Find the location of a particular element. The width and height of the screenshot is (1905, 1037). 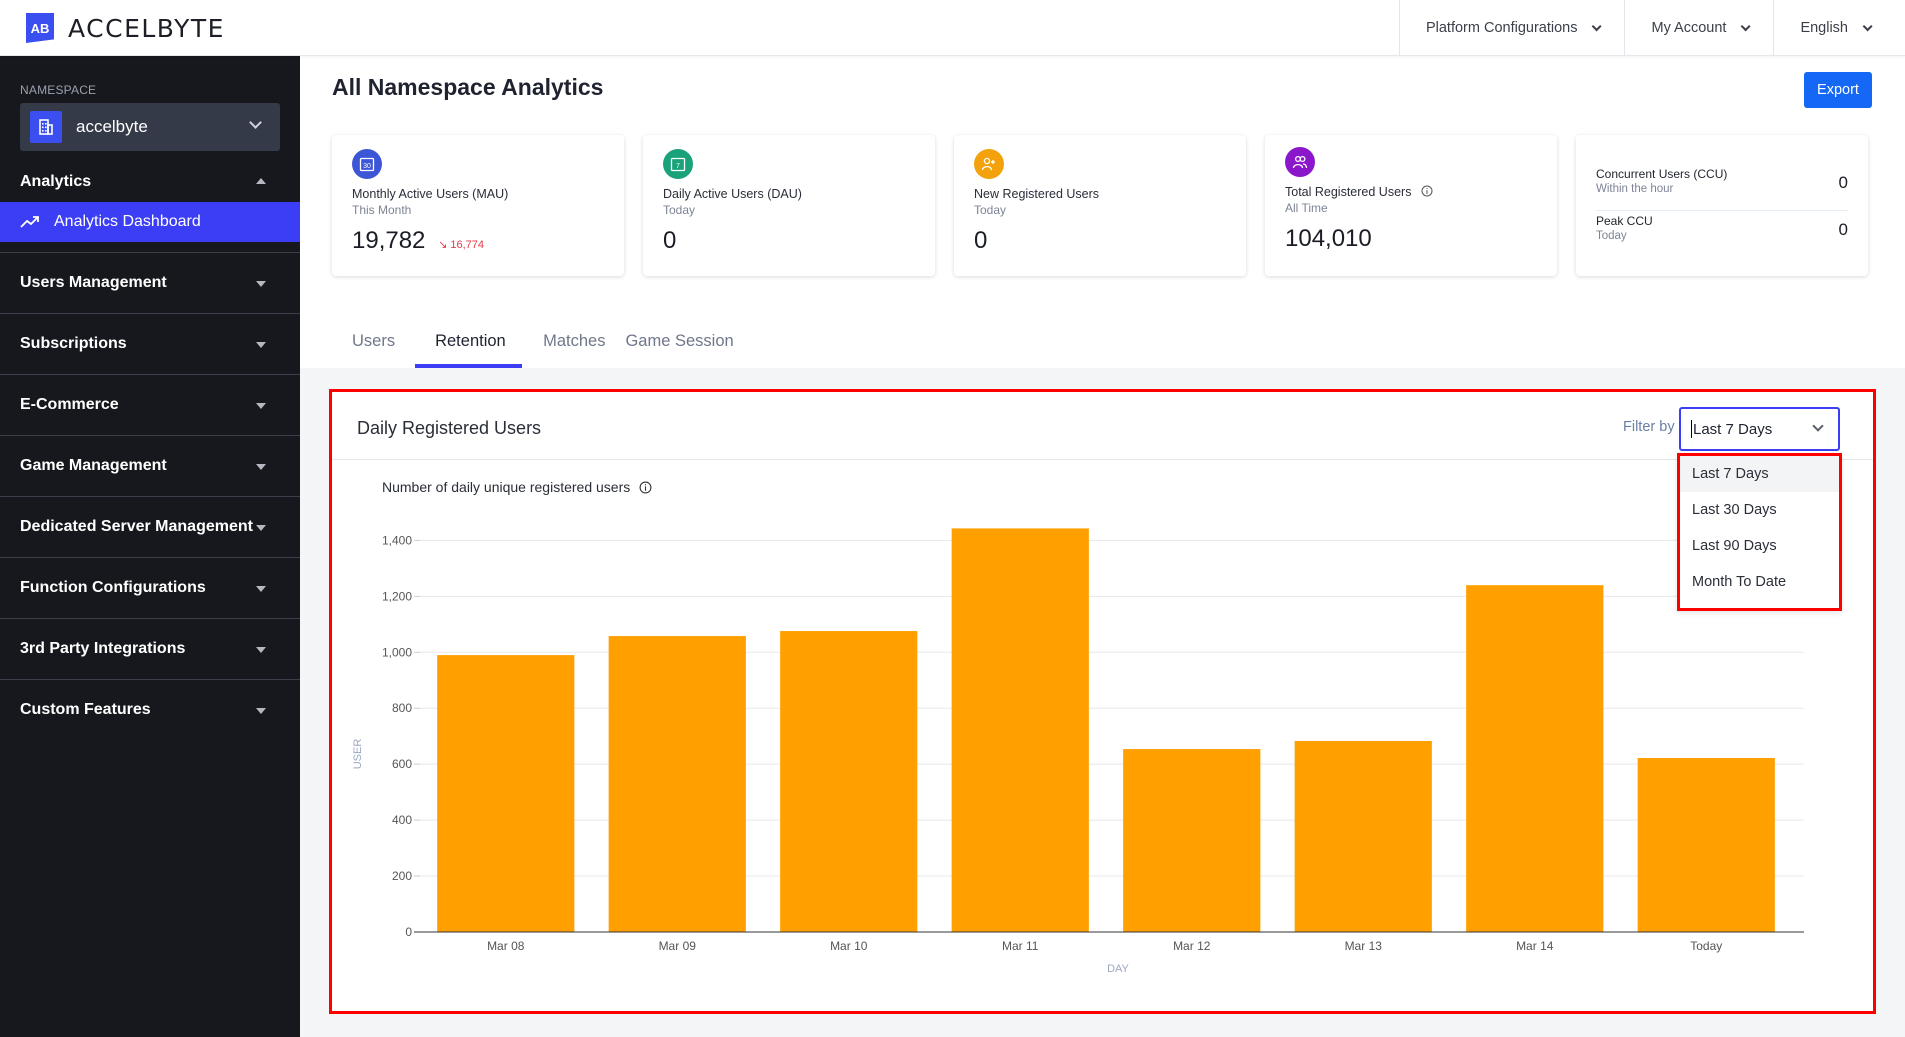

export-button: Export is located at coordinates (1838, 90).